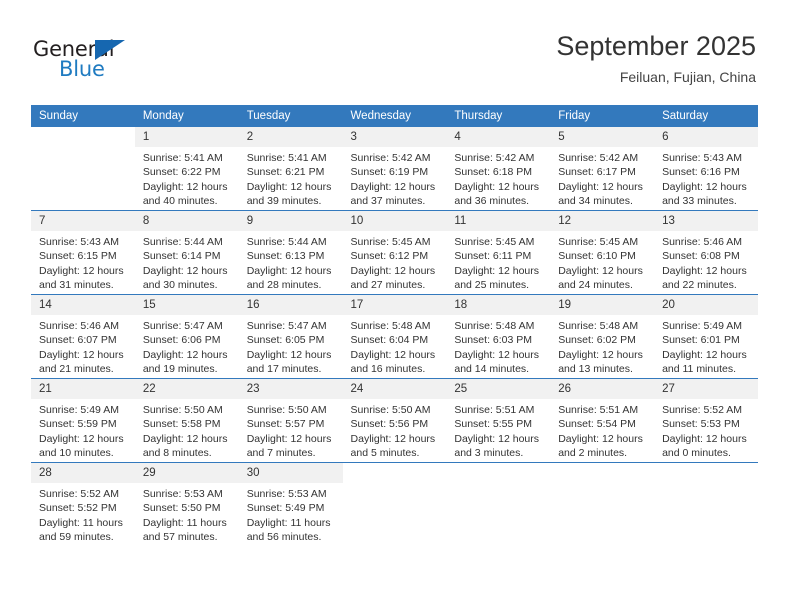 The height and width of the screenshot is (612, 792). Describe the element at coordinates (597, 172) in the screenshot. I see `sunset-time: Sunset: 6:17 PM` at that location.